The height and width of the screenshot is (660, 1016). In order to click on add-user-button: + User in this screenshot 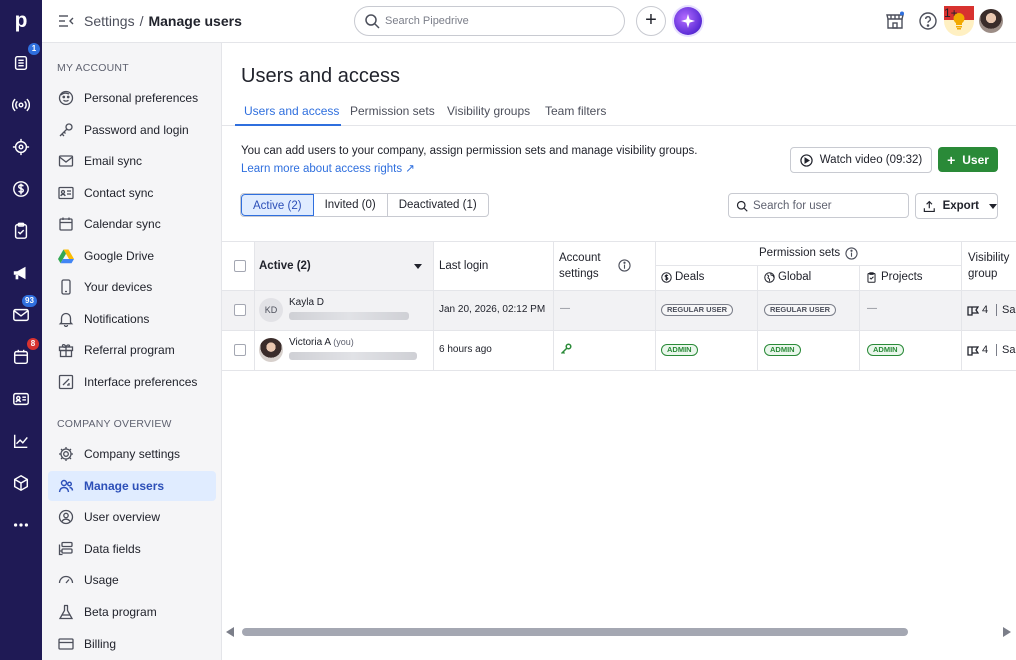, I will do `click(968, 159)`.